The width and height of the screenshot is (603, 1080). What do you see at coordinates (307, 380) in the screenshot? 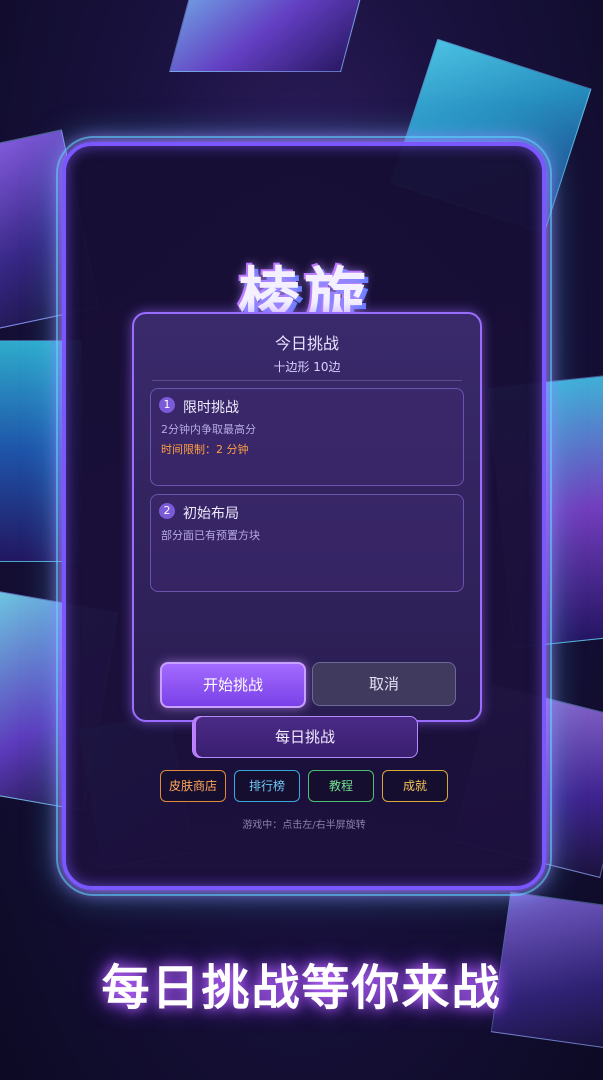
I see `divider` at bounding box center [307, 380].